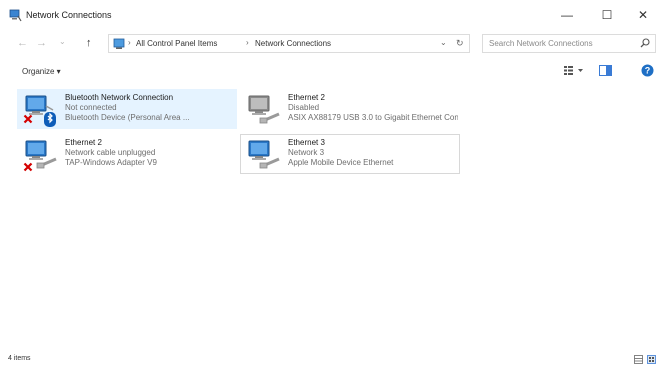  Describe the element at coordinates (645, 44) in the screenshot. I see `search-icon` at that location.